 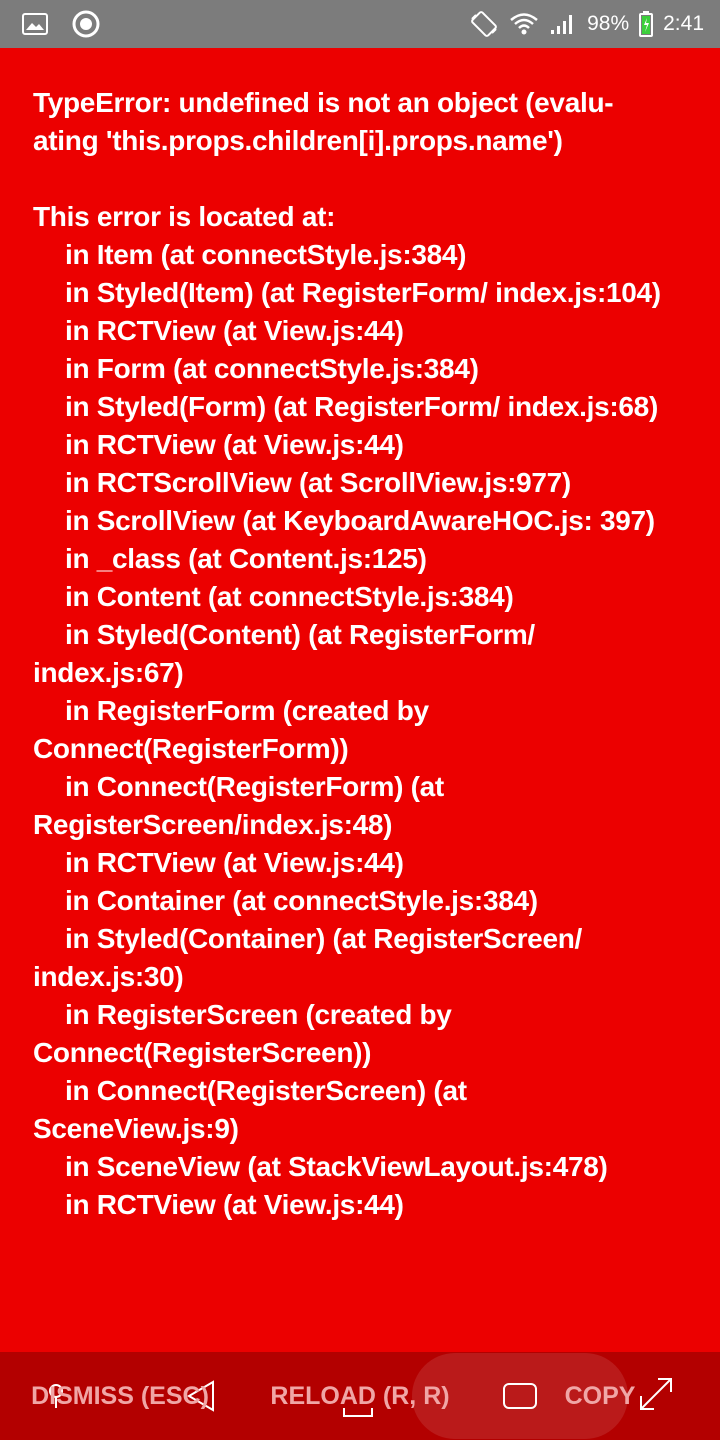 What do you see at coordinates (246, 558) in the screenshot?
I see `stack-line: in _class (at Content.js:125)` at bounding box center [246, 558].